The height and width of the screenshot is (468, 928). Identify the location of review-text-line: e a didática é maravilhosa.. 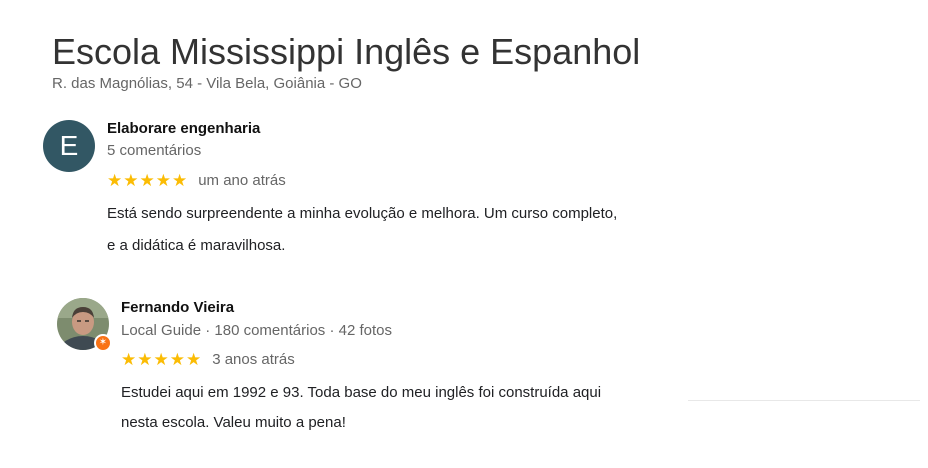
(196, 245).